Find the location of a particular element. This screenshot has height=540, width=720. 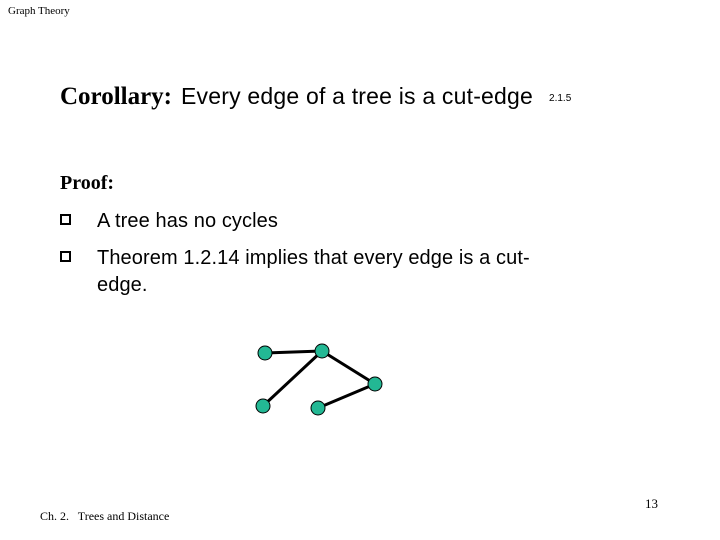

page-number: 13 is located at coordinates (651, 503).